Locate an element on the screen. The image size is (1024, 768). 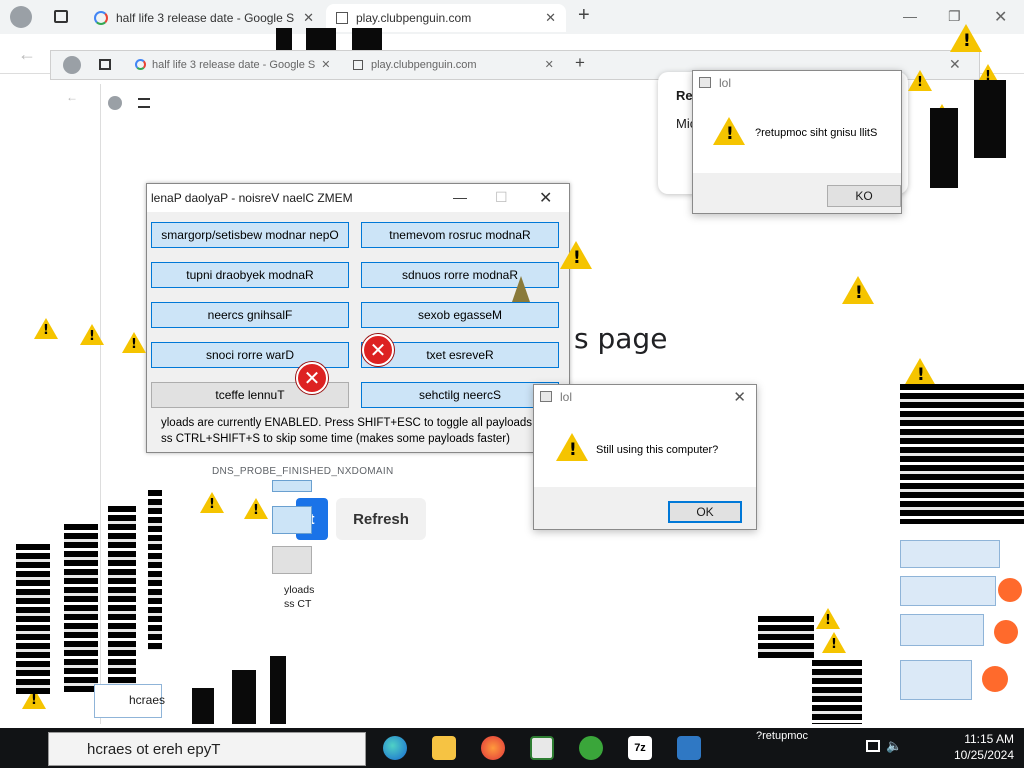
dialog-titlebar: lol is located at coordinates (797, 83).